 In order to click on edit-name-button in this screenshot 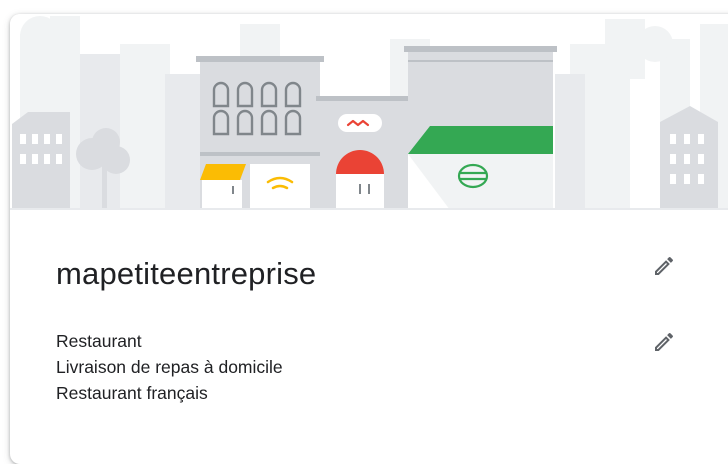, I will do `click(664, 268)`.